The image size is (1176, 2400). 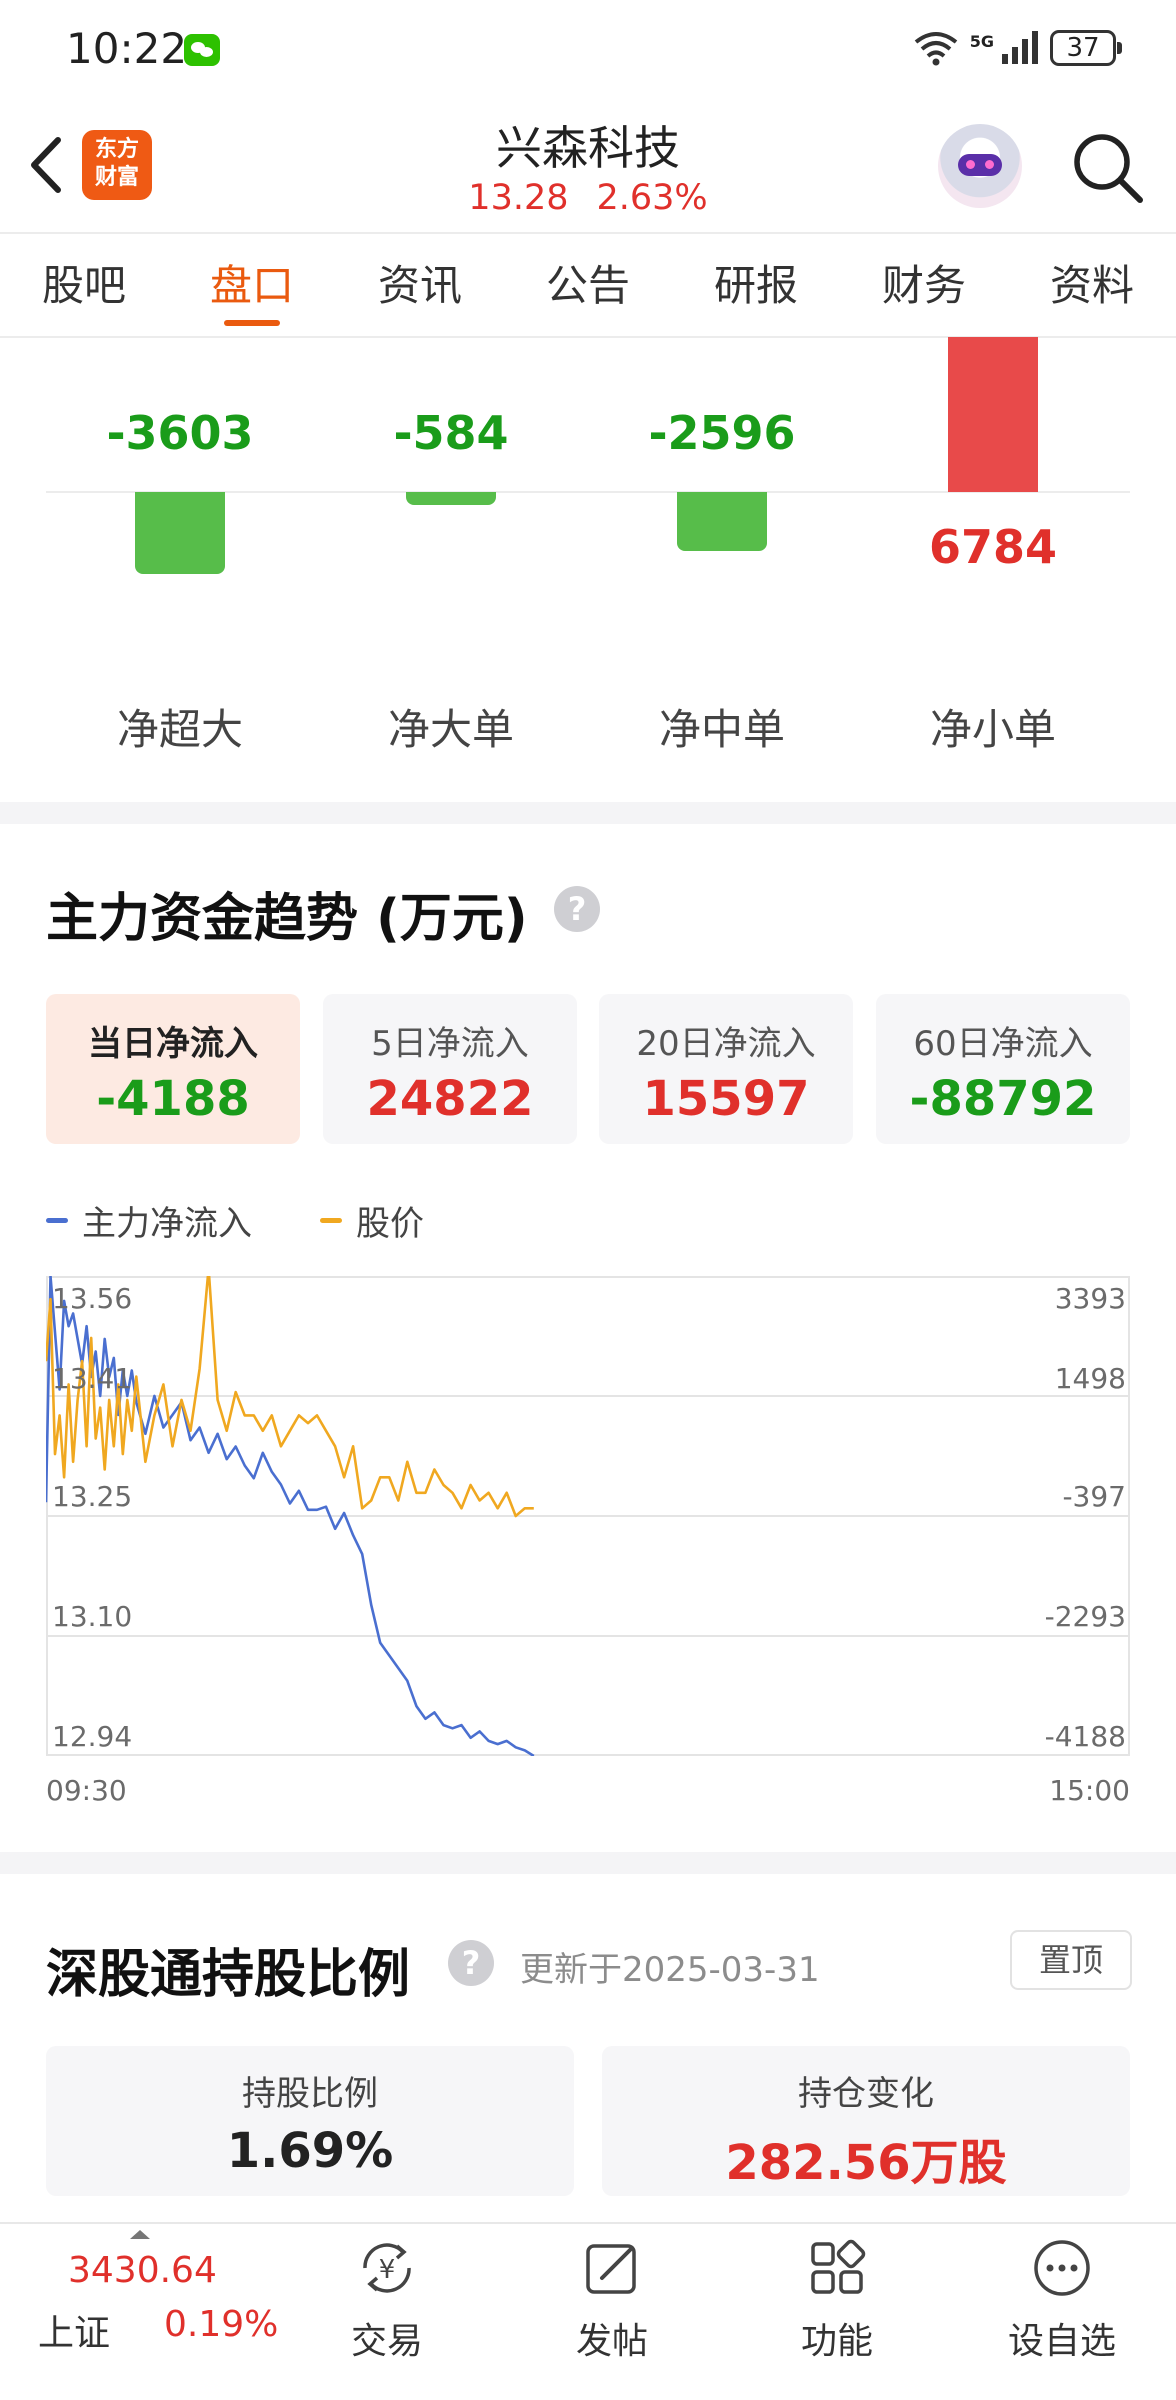 I want to click on left-tick: 13.10, so click(x=92, y=1616).